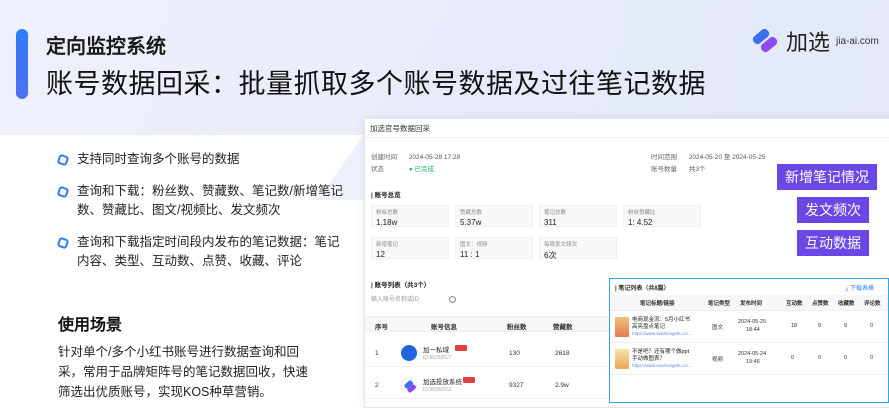  What do you see at coordinates (794, 326) in the screenshot?
I see `note-interactions: 18` at bounding box center [794, 326].